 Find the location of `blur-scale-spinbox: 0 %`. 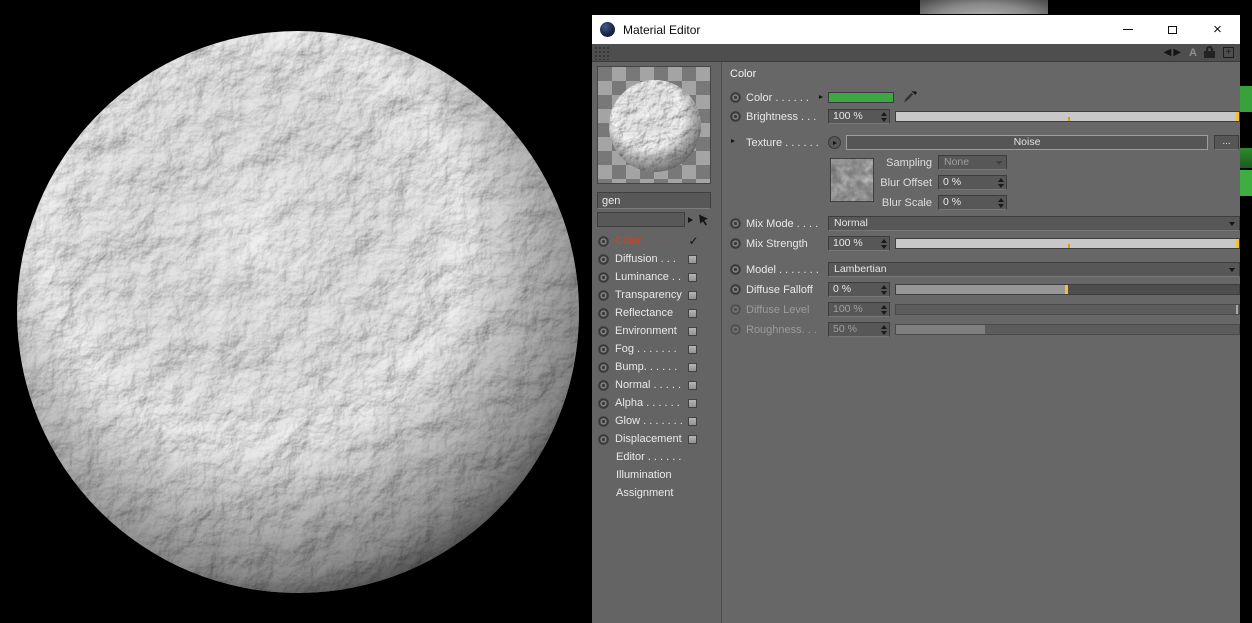

blur-scale-spinbox: 0 % is located at coordinates (972, 202).